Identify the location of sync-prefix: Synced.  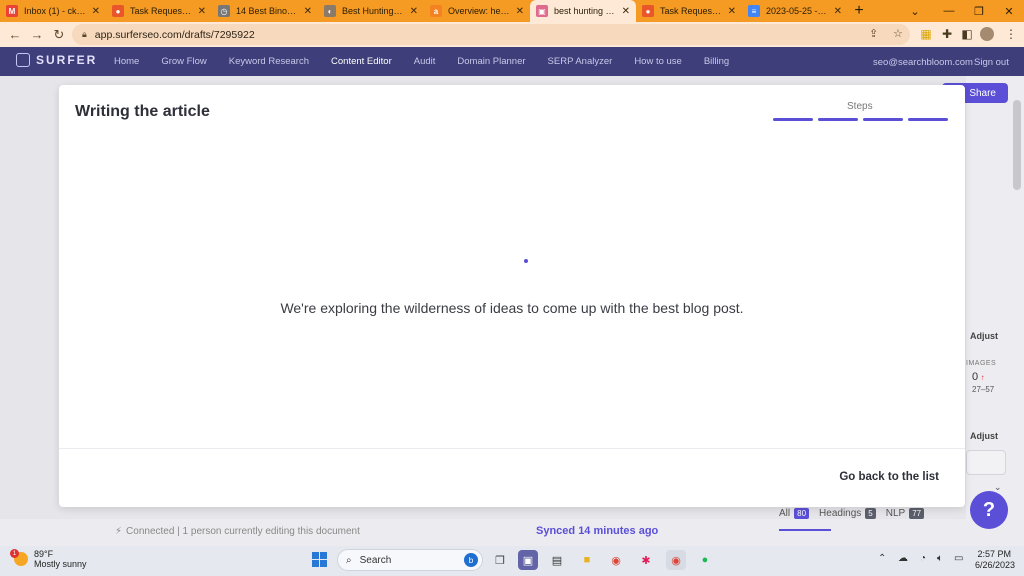
(557, 531).